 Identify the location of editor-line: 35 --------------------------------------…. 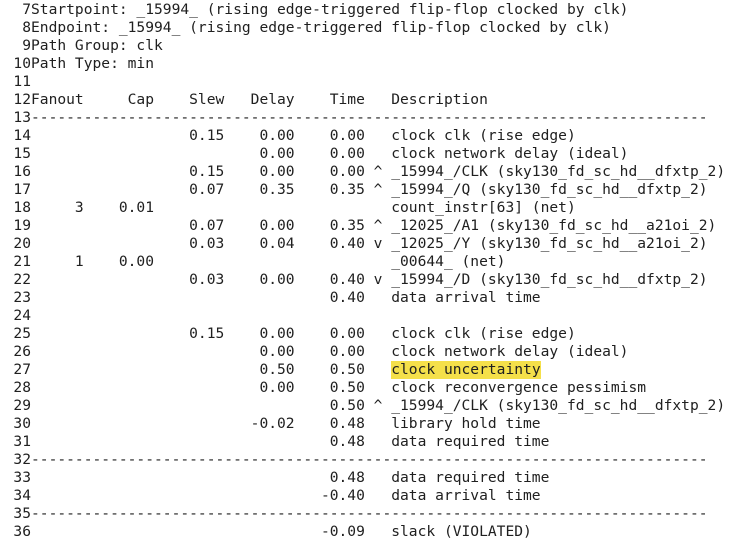
(372, 514).